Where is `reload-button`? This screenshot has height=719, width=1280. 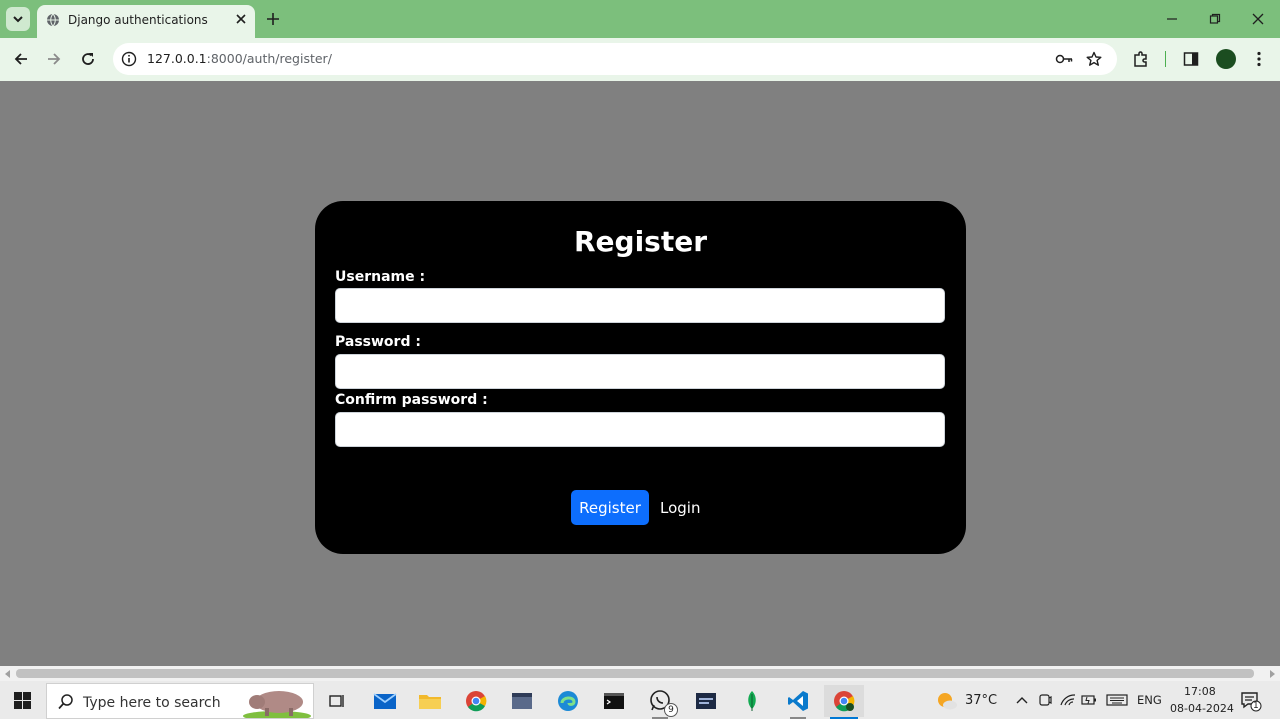
reload-button is located at coordinates (88, 59).